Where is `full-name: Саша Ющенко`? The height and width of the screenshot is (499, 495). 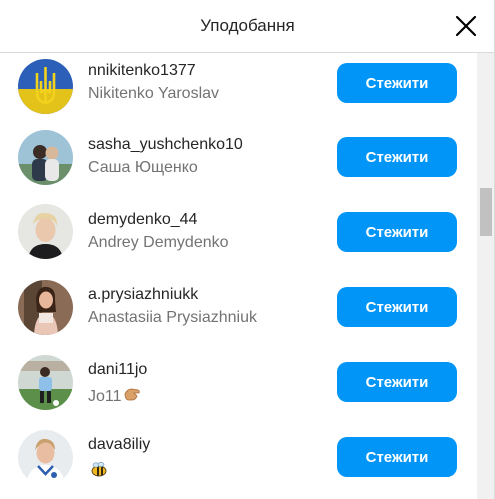
full-name: Саша Ющенко is located at coordinates (143, 167).